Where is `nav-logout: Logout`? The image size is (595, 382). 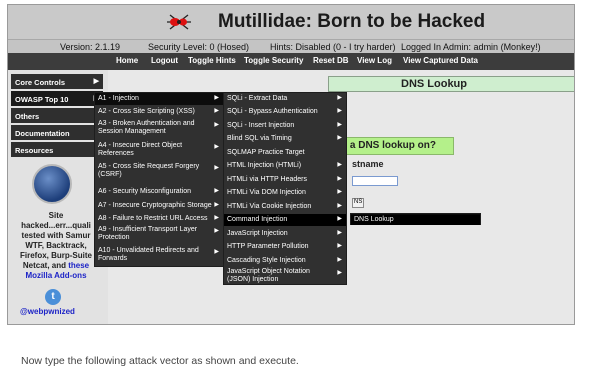 nav-logout: Logout is located at coordinates (164, 60).